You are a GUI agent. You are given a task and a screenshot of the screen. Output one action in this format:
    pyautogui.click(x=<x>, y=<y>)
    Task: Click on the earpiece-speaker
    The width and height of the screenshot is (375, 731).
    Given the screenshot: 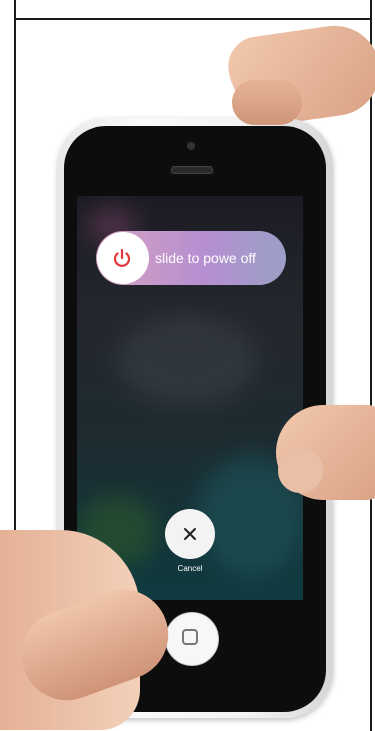 What is the action you would take?
    pyautogui.click(x=192, y=170)
    